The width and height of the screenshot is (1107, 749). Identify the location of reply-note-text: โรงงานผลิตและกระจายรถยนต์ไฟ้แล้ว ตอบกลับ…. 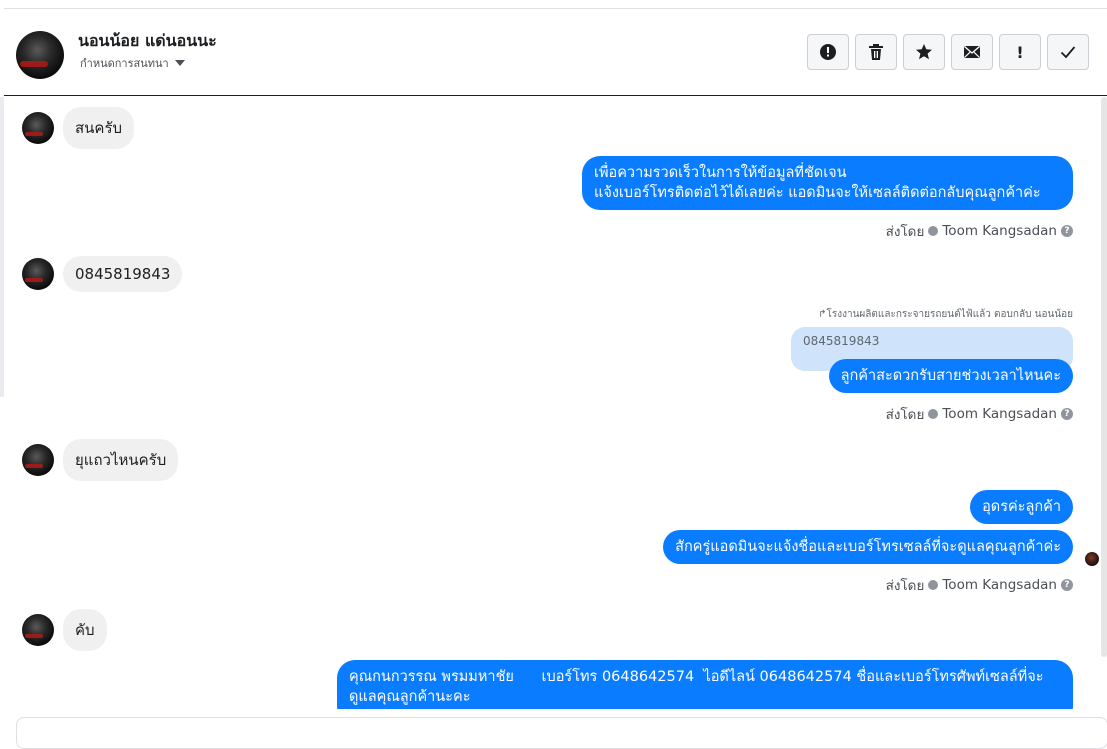
(949, 314).